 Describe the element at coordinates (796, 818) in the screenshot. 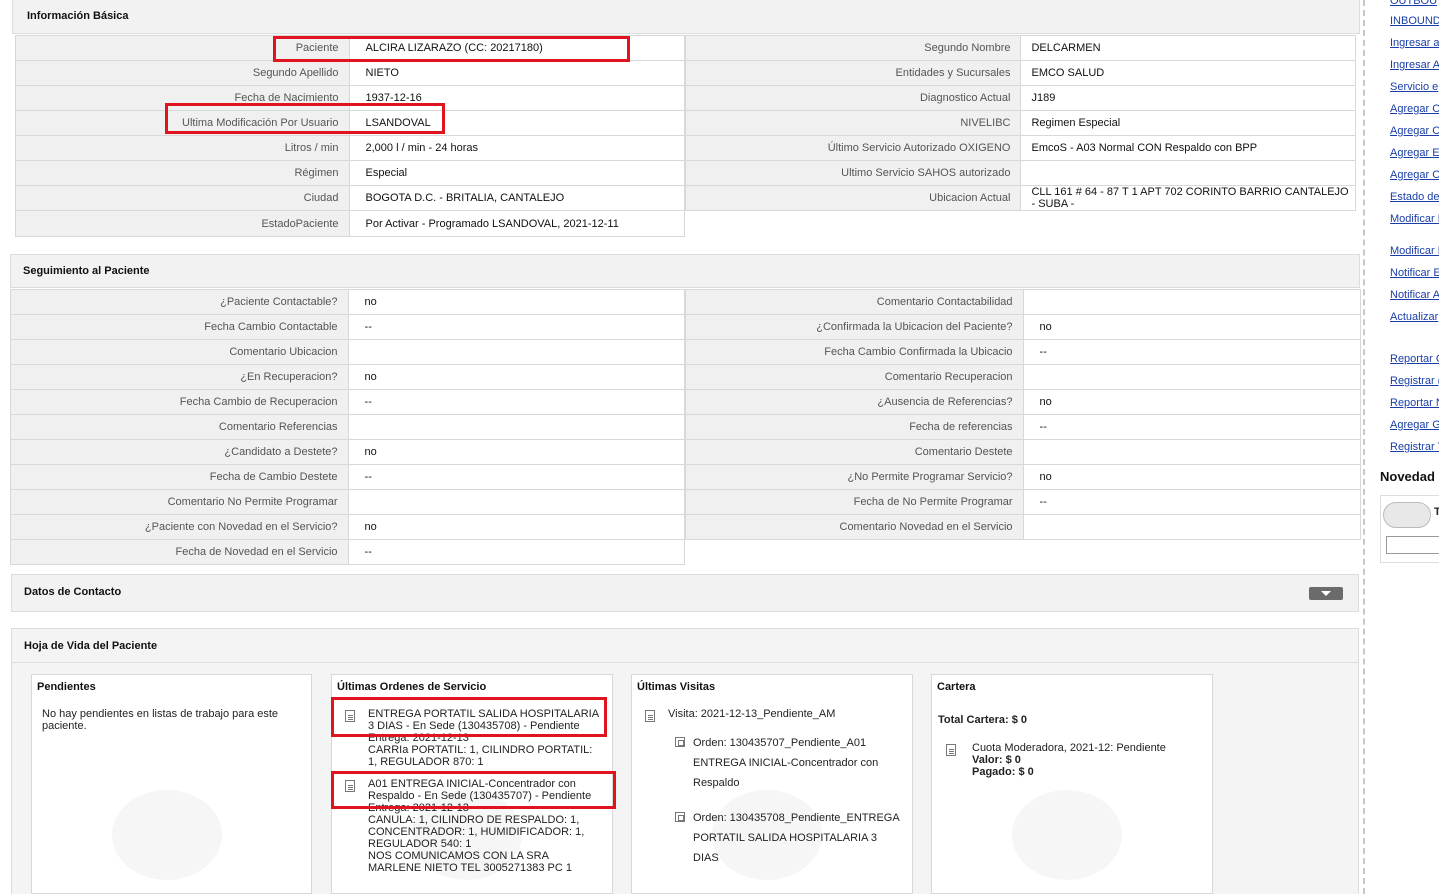

I see `visita-orden-2-l1: Orden: 130435708_Pendiente_ENTREGA` at that location.